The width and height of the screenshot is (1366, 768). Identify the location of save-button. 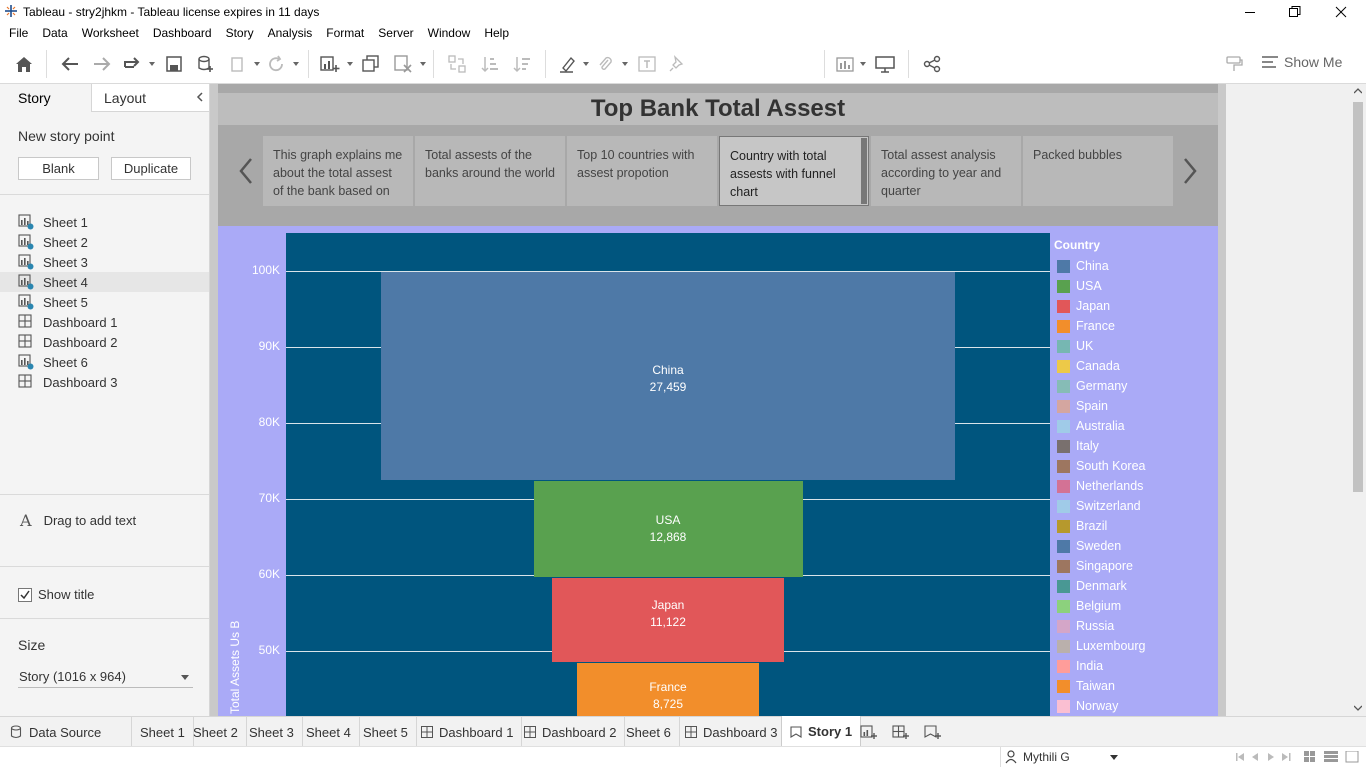
(174, 64).